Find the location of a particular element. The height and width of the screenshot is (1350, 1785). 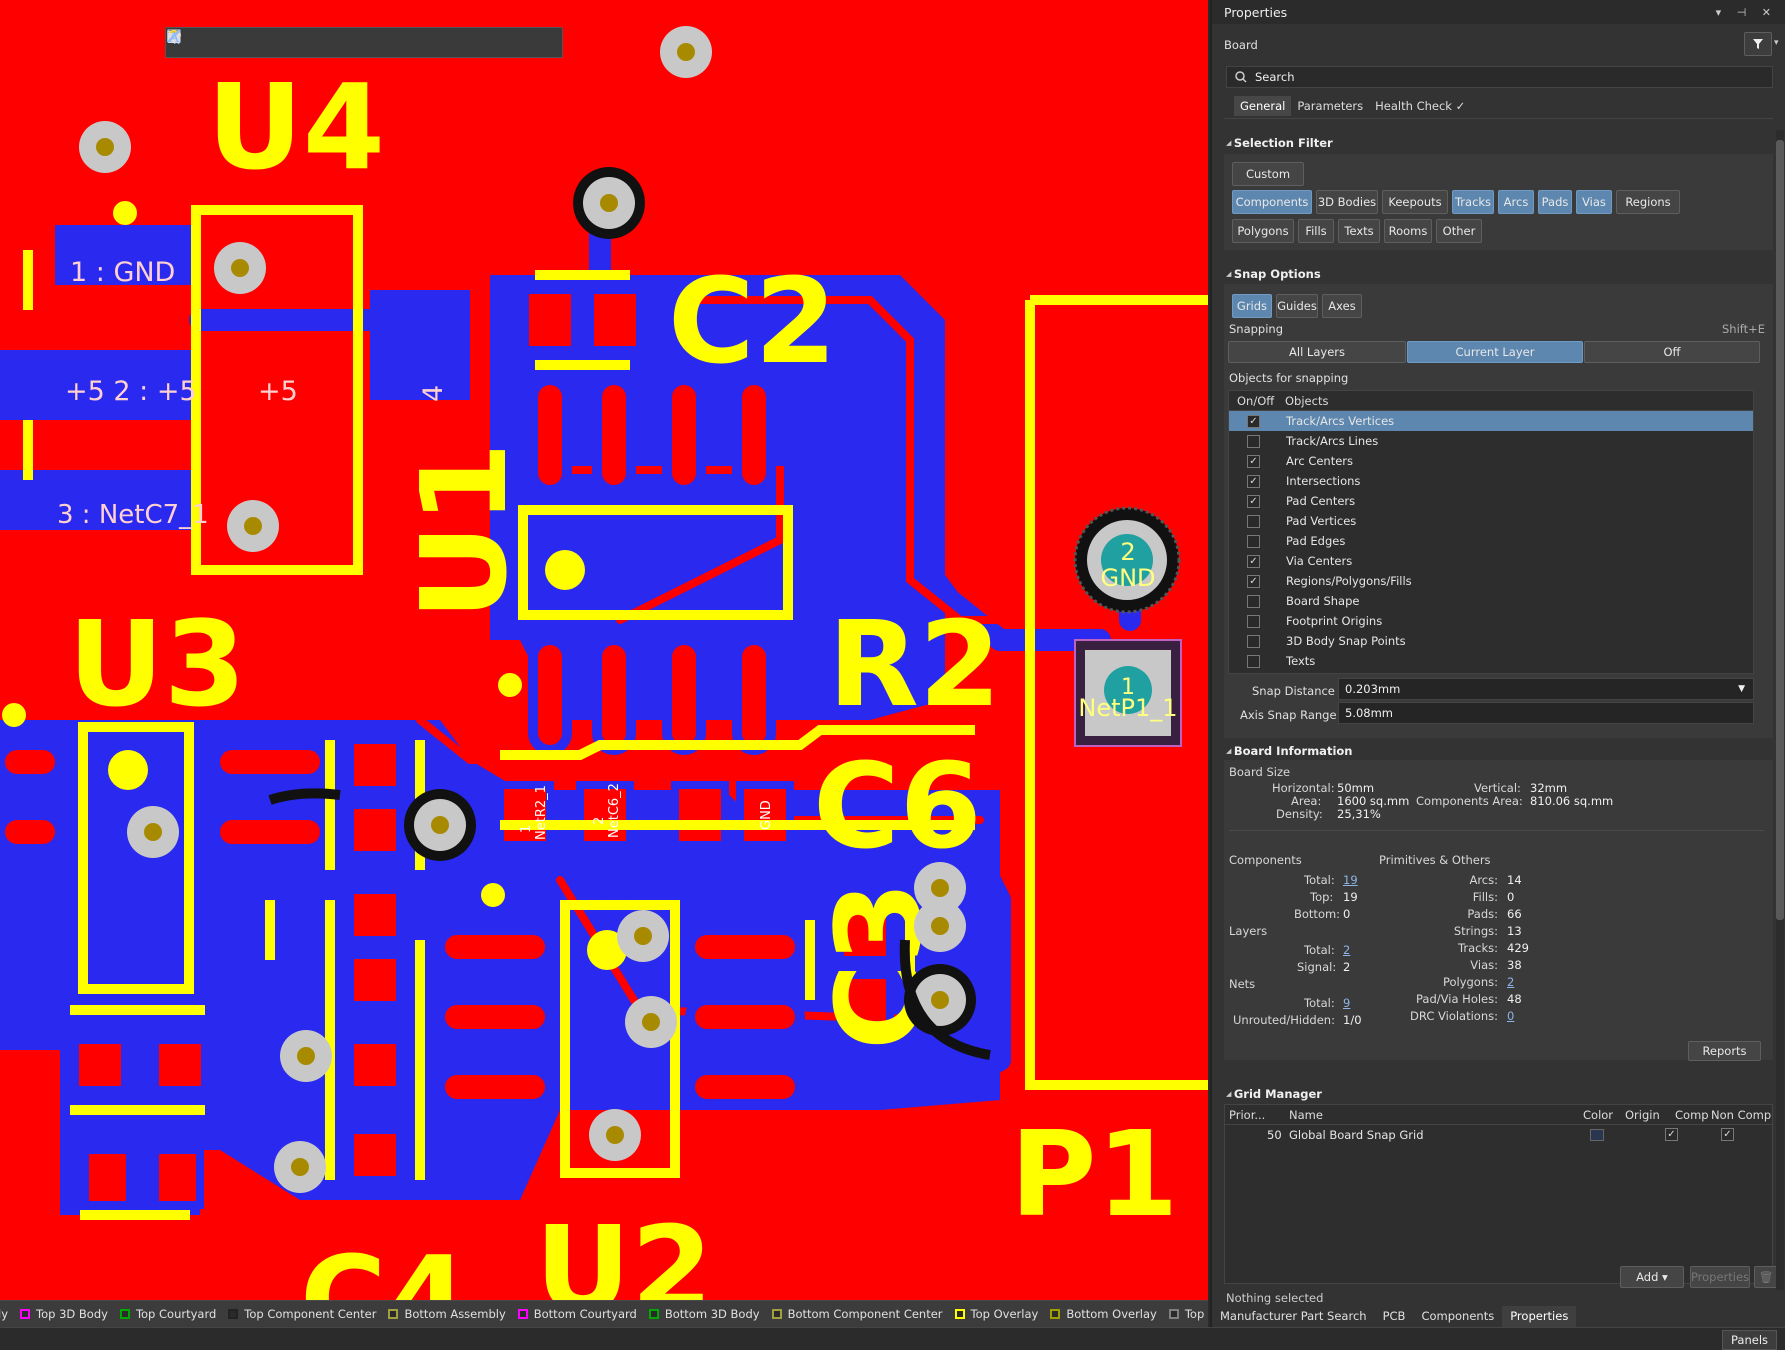

via-icon is located at coordinates (294, 42).